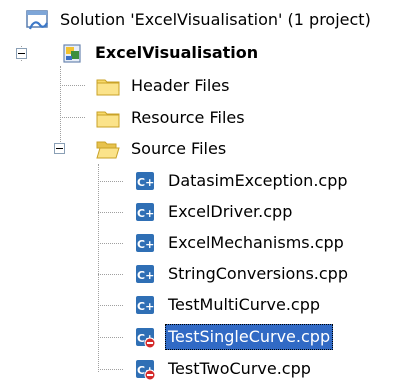  I want to click on tree-item-file-selected: C++ TestSingleCurve.cpp, so click(233, 337).